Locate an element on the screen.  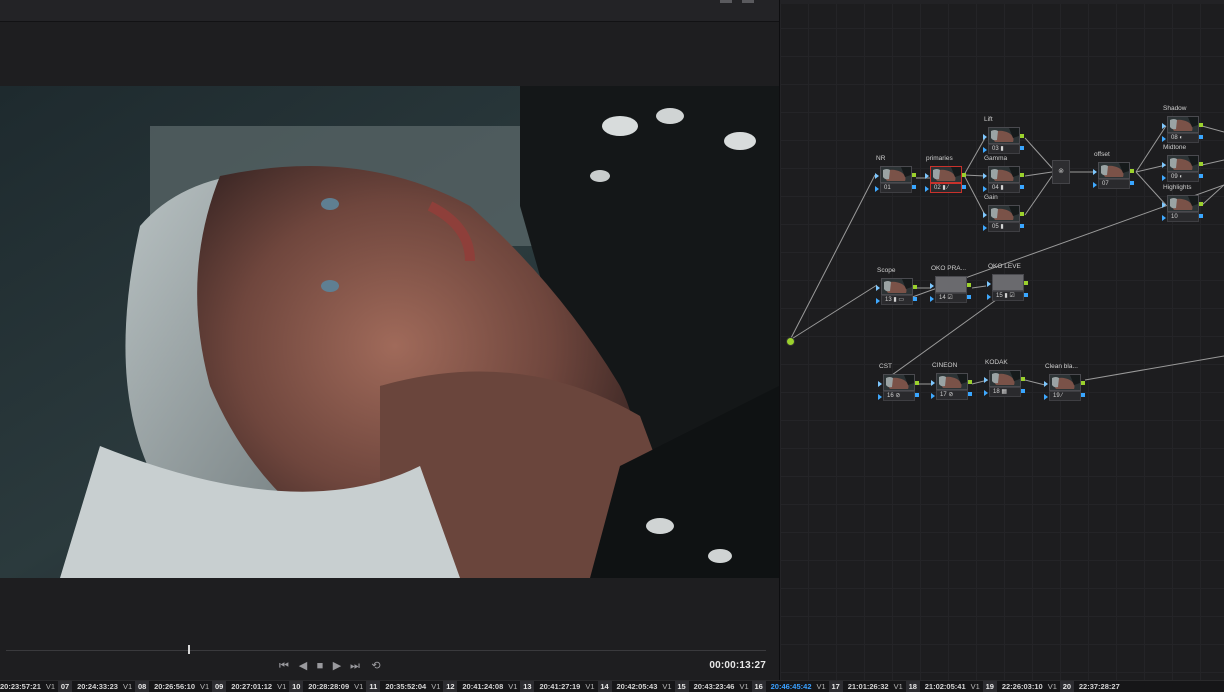
clip-item: 20:26:56:10 V1 09 is located at coordinates (190, 686).